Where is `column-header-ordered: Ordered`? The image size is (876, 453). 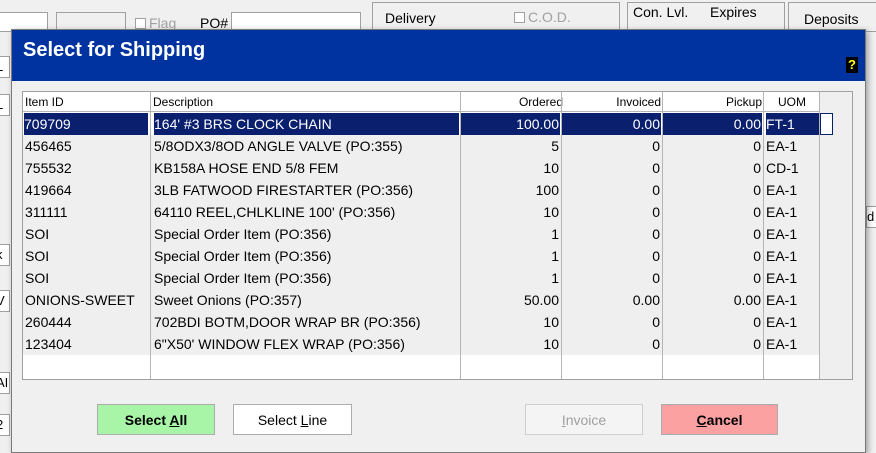 column-header-ordered: Ordered is located at coordinates (513, 102).